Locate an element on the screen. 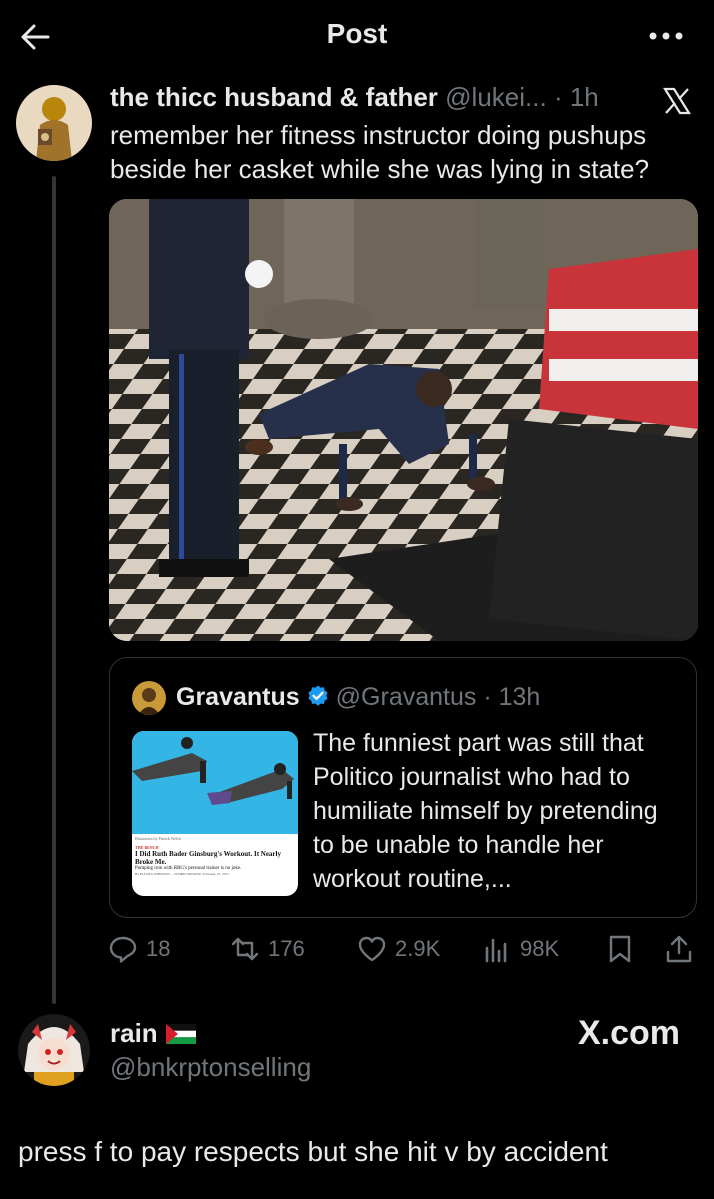 Image resolution: width=714 pixels, height=1199 pixels. bookmark-button is located at coordinates (624, 949).